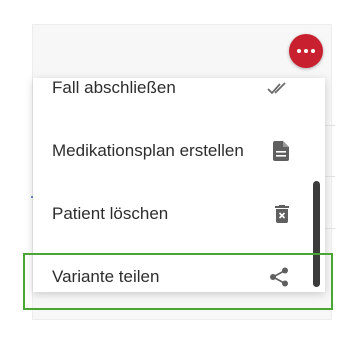  What do you see at coordinates (282, 213) in the screenshot?
I see `trash-icon` at bounding box center [282, 213].